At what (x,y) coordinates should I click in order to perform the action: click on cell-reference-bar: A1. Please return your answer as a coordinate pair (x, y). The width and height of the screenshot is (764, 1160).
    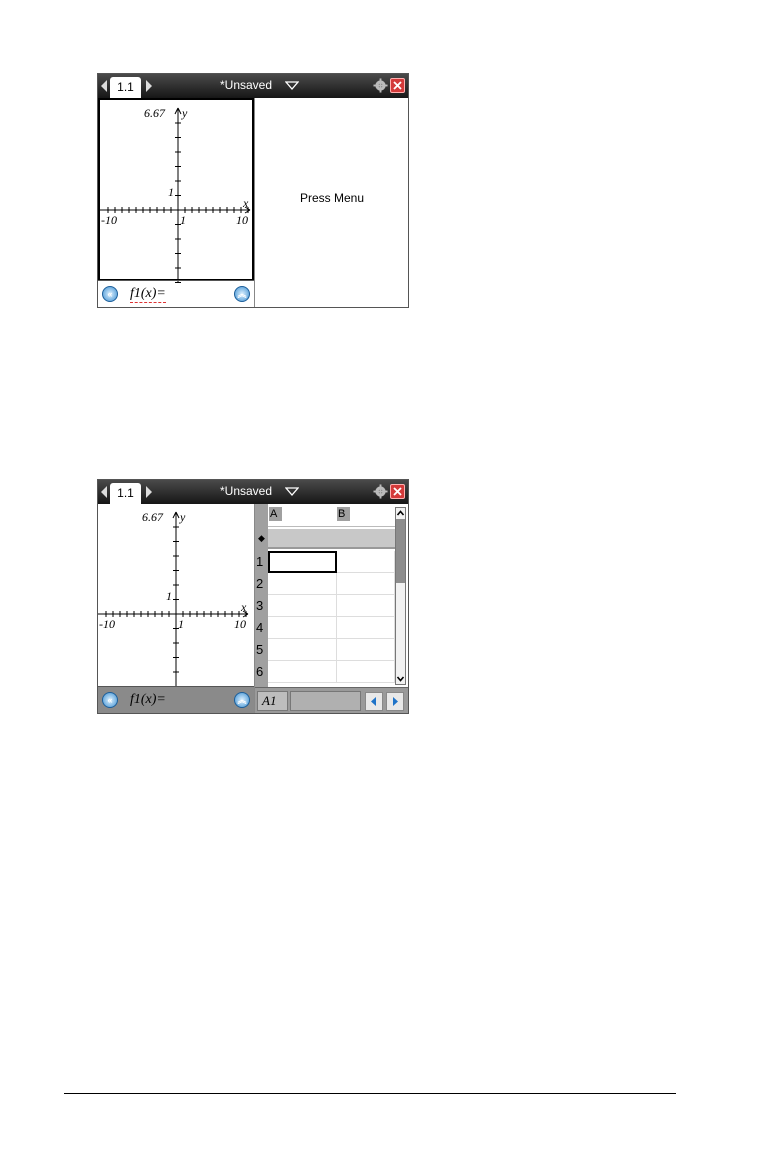
    Looking at the image, I should click on (331, 700).